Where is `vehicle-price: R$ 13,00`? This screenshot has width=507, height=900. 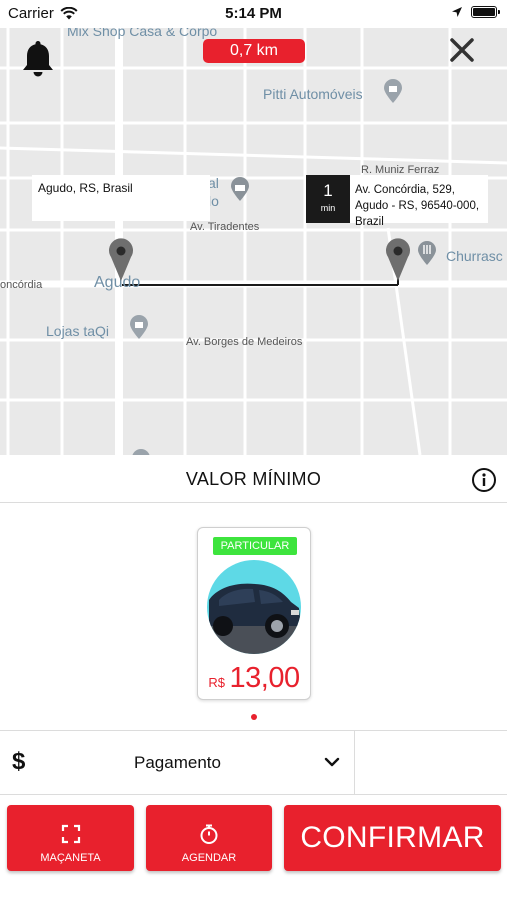 vehicle-price: R$ 13,00 is located at coordinates (254, 678).